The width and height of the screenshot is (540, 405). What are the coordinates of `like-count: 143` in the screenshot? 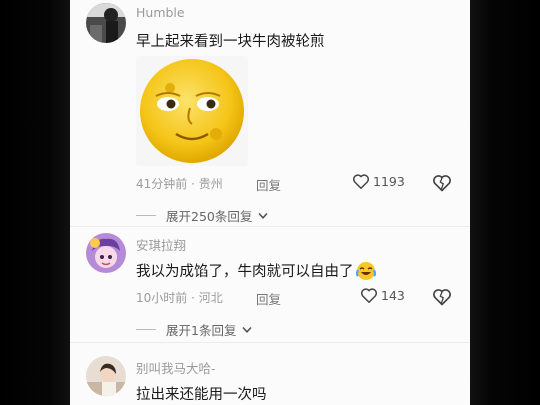 It's located at (393, 295).